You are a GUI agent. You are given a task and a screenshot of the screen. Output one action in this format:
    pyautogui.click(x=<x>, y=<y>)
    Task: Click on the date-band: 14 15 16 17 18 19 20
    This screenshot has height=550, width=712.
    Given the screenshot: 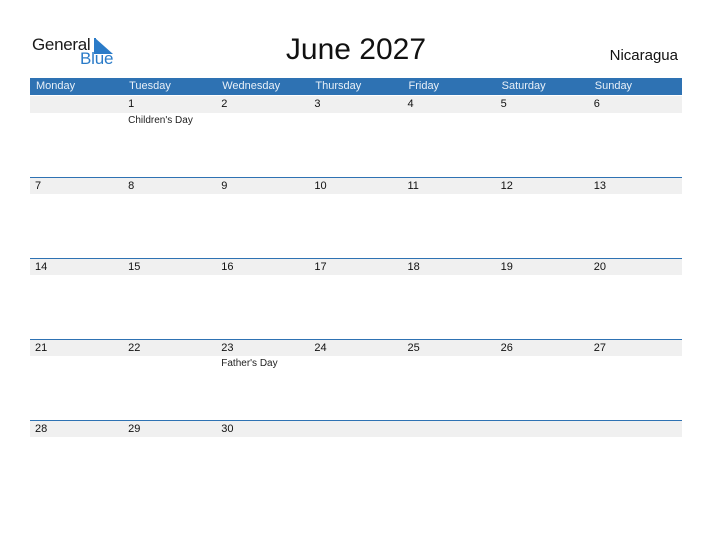 What is the action you would take?
    pyautogui.click(x=356, y=266)
    